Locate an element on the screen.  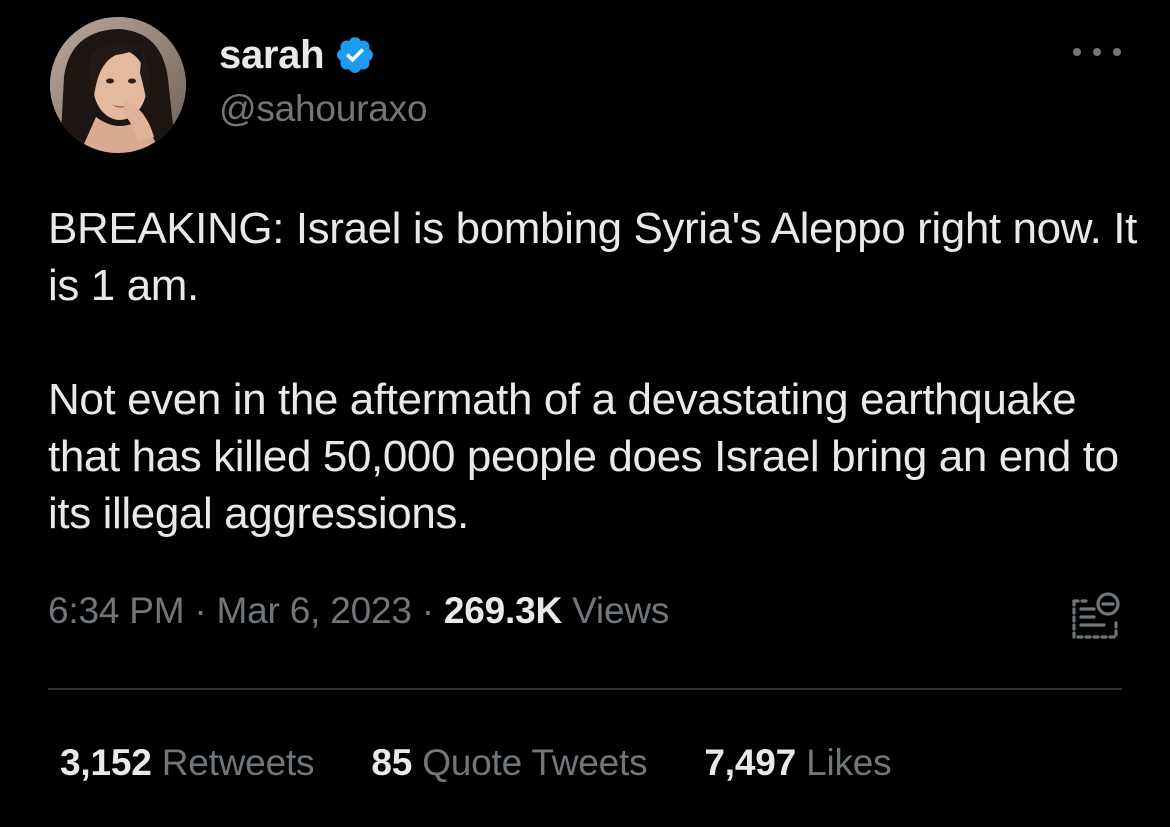
avatar is located at coordinates (118, 85).